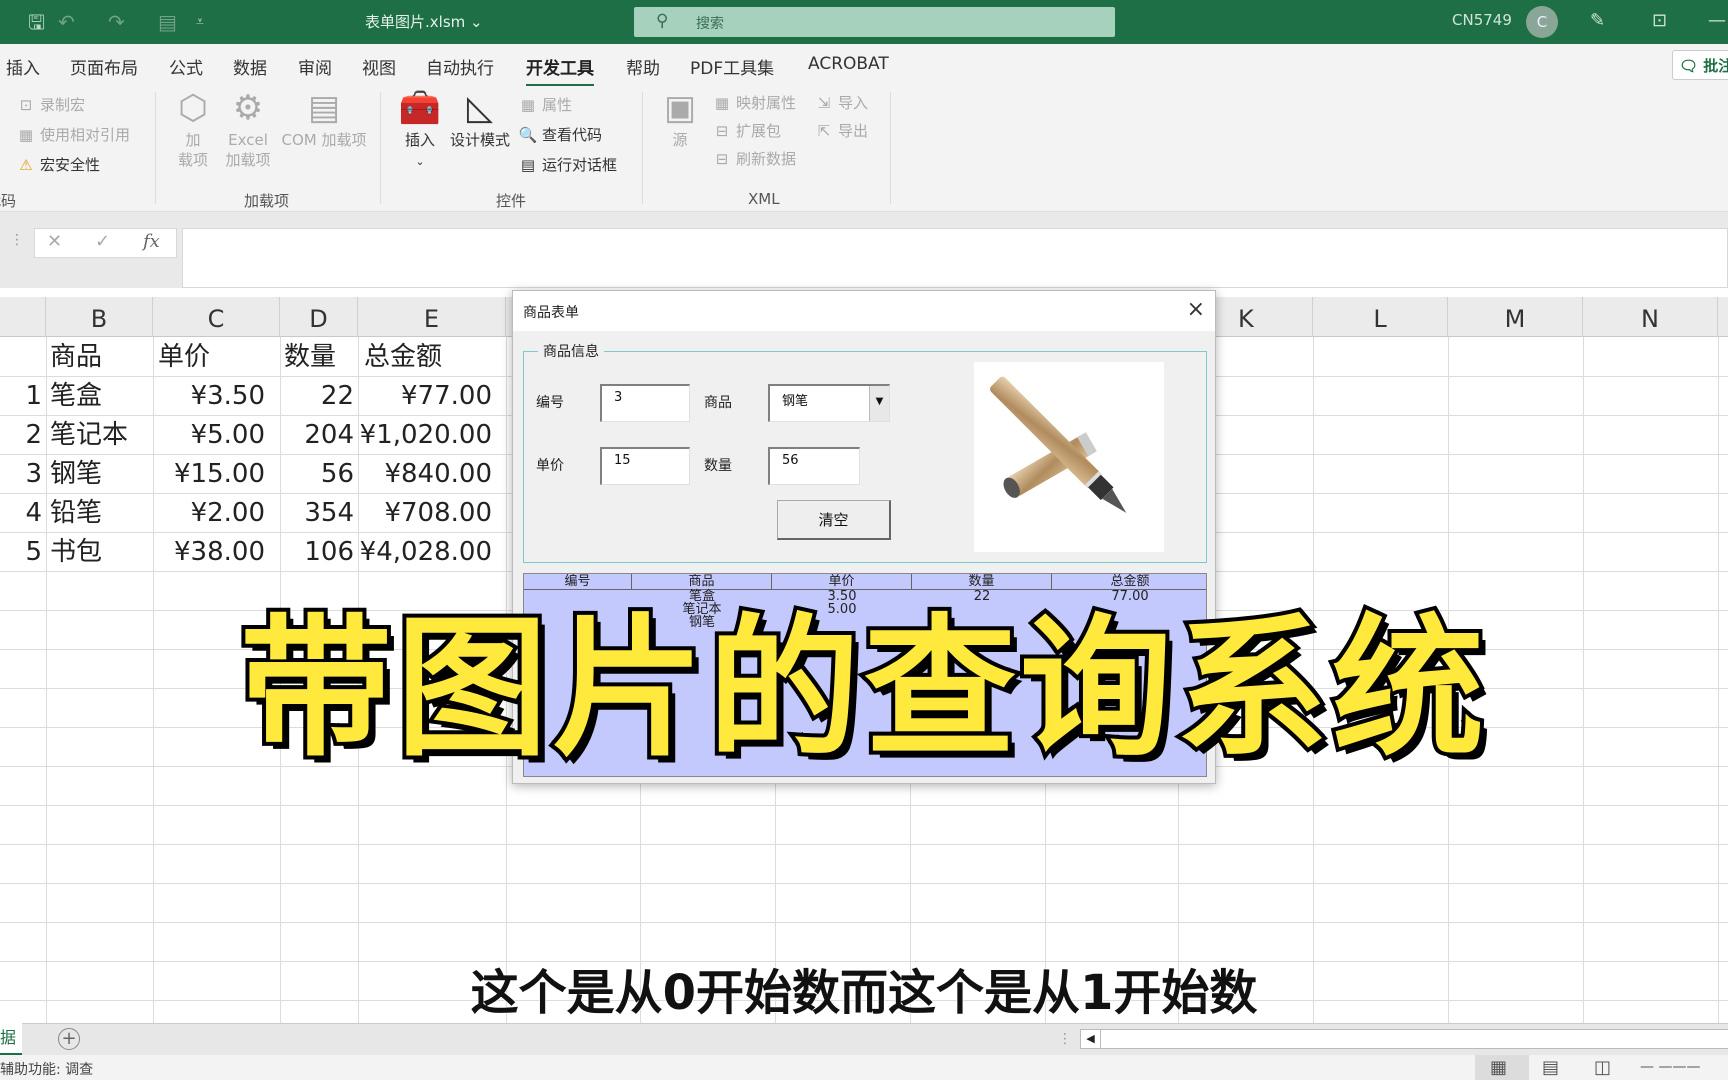 This screenshot has width=1728, height=1080. What do you see at coordinates (21, 434) in the screenshot?
I see `cell-a: 2` at bounding box center [21, 434].